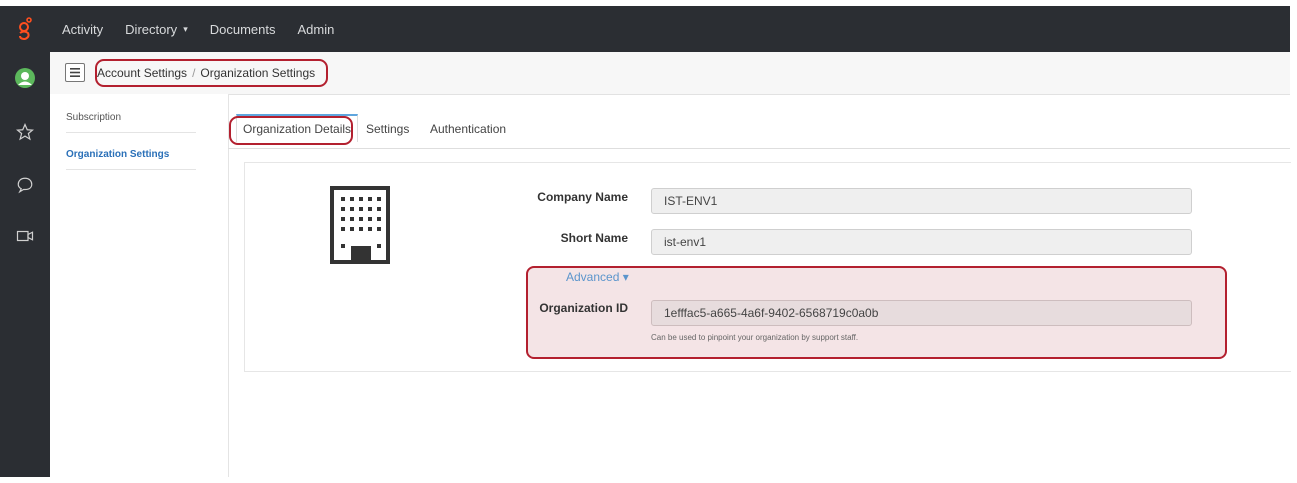  Describe the element at coordinates (131, 122) in the screenshot. I see `sidebar-item-subscription: Subscription` at that location.